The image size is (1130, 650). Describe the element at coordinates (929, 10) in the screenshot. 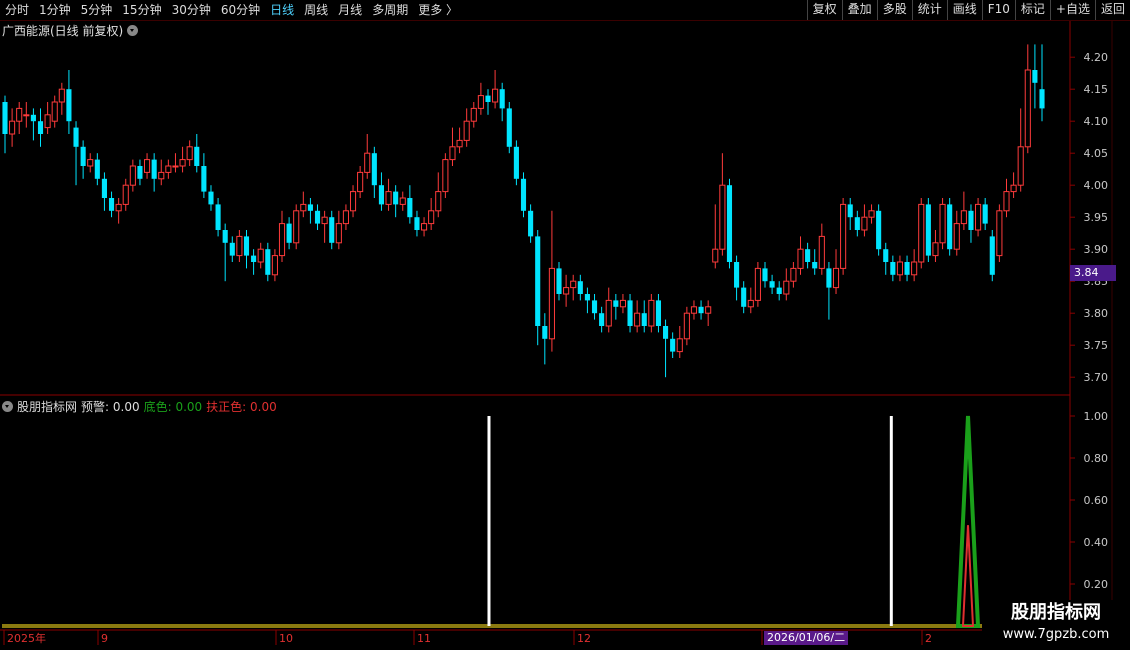

I see `action-button-3: 统计` at that location.